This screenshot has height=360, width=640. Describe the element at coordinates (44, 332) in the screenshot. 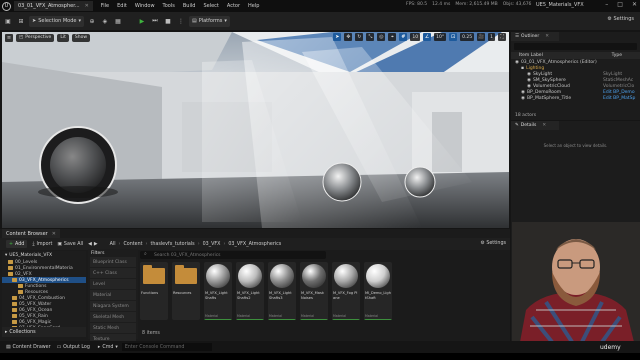

I see `collections-header: ▸ Collections` at that location.